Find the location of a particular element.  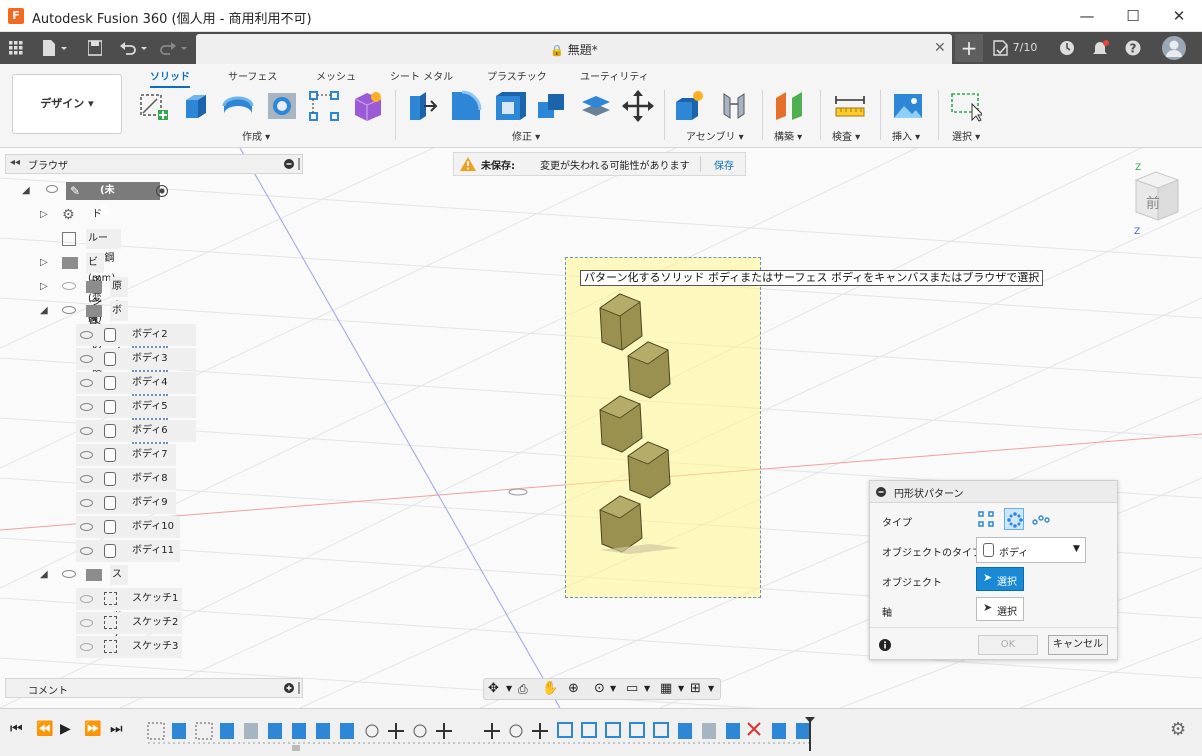

collapse-browser-icon: ◂◂ is located at coordinates (15, 162).